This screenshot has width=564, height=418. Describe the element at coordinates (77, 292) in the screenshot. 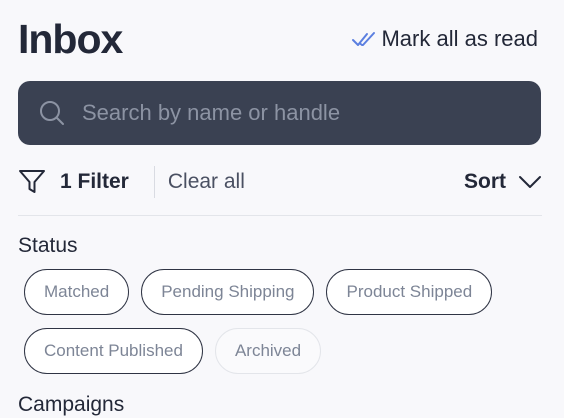

I see `status-chip-matched: Matched` at that location.